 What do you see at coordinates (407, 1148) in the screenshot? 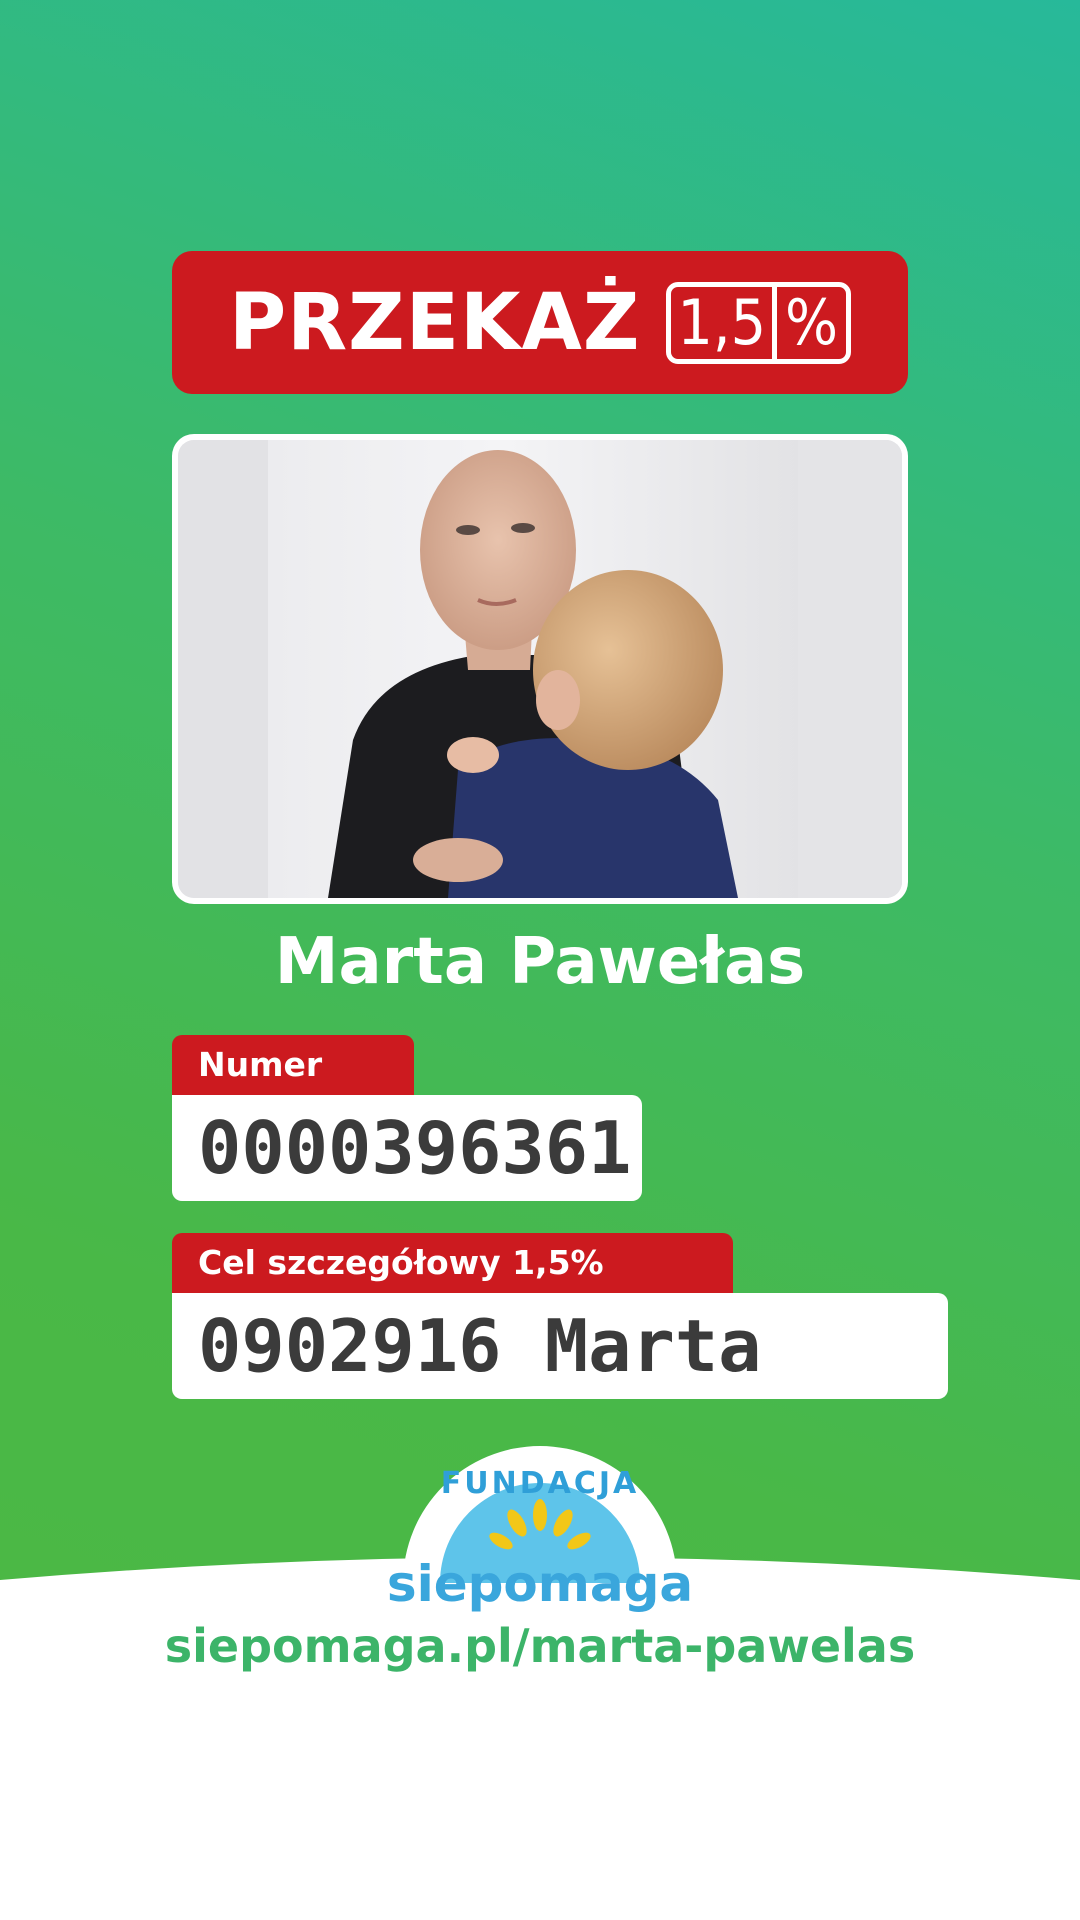
I see `krs-value: 0000396361` at bounding box center [407, 1148].